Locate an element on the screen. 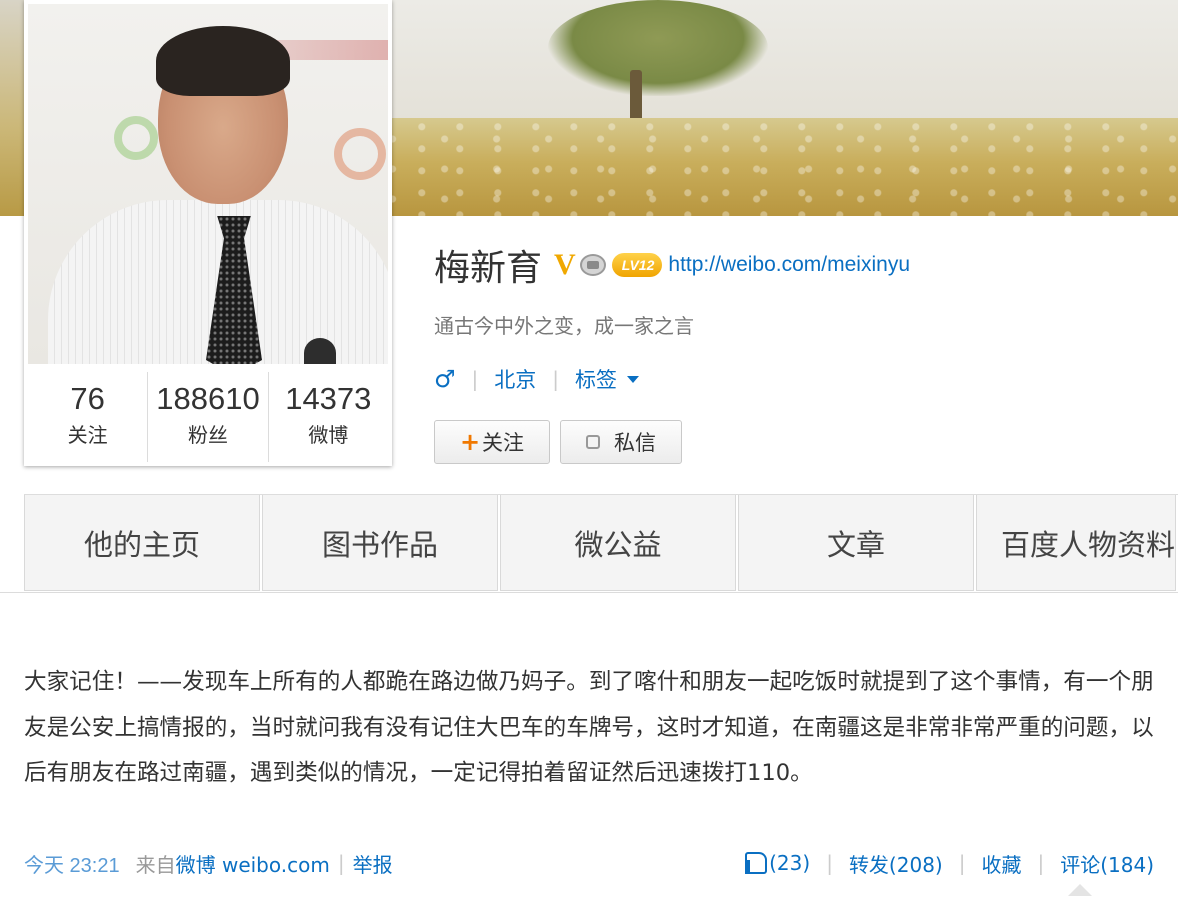 This screenshot has width=1178, height=898. stat-count: 76 is located at coordinates (87, 398).